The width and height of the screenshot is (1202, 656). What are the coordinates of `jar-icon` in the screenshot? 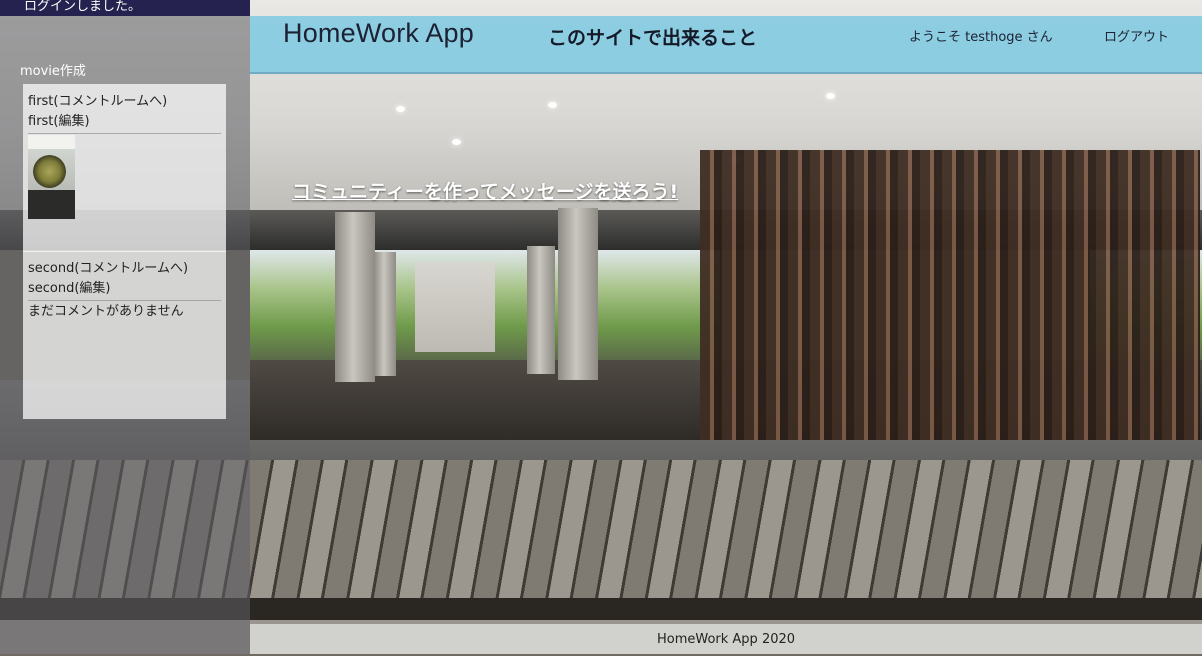 It's located at (49, 171).